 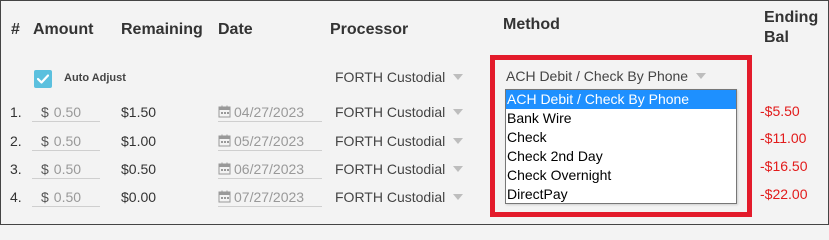 What do you see at coordinates (162, 29) in the screenshot?
I see `header-remaining: Remaining` at bounding box center [162, 29].